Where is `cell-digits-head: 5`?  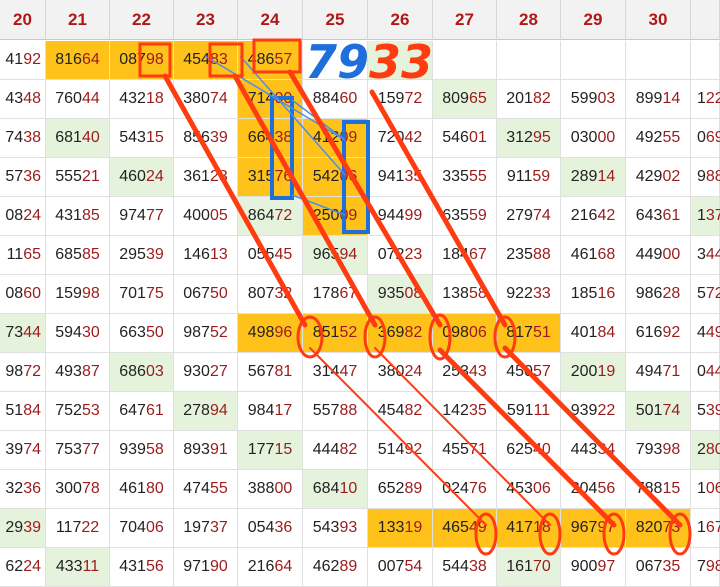
cell-digits-head: 5 is located at coordinates (701, 410).